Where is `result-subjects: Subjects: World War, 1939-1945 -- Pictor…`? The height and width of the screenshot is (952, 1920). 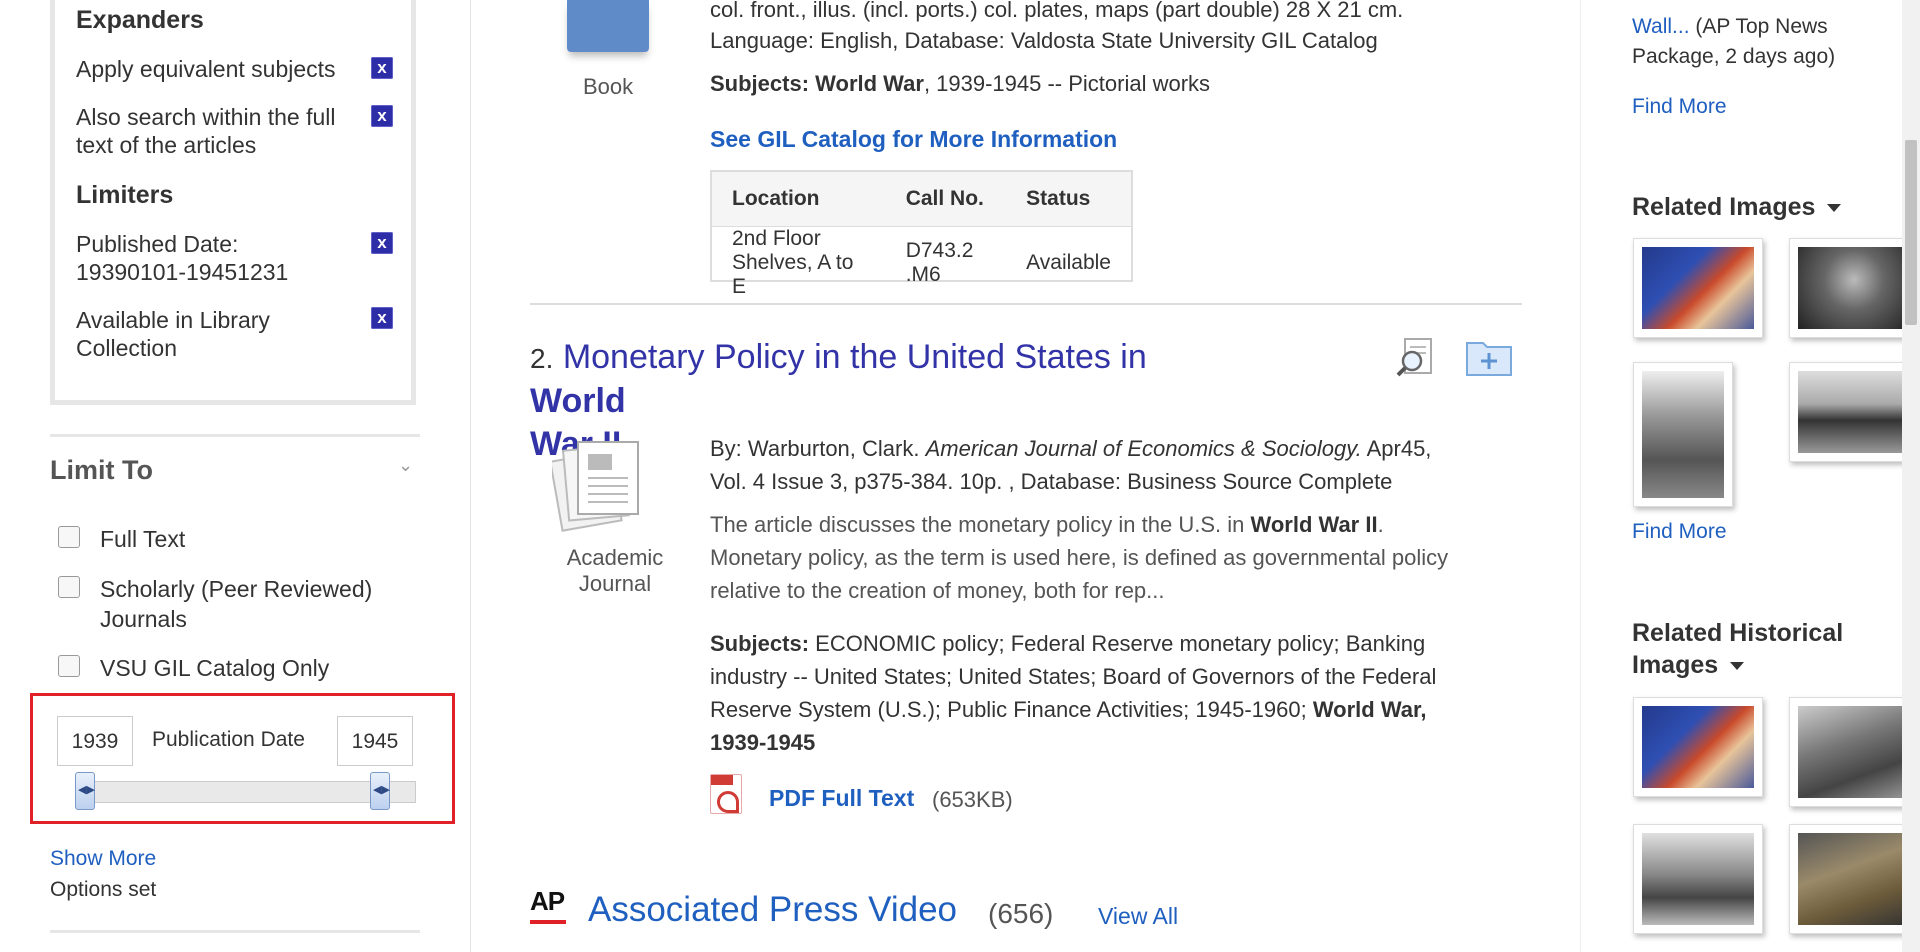 result-subjects: Subjects: World War, 1939-1945 -- Pictor… is located at coordinates (960, 83).